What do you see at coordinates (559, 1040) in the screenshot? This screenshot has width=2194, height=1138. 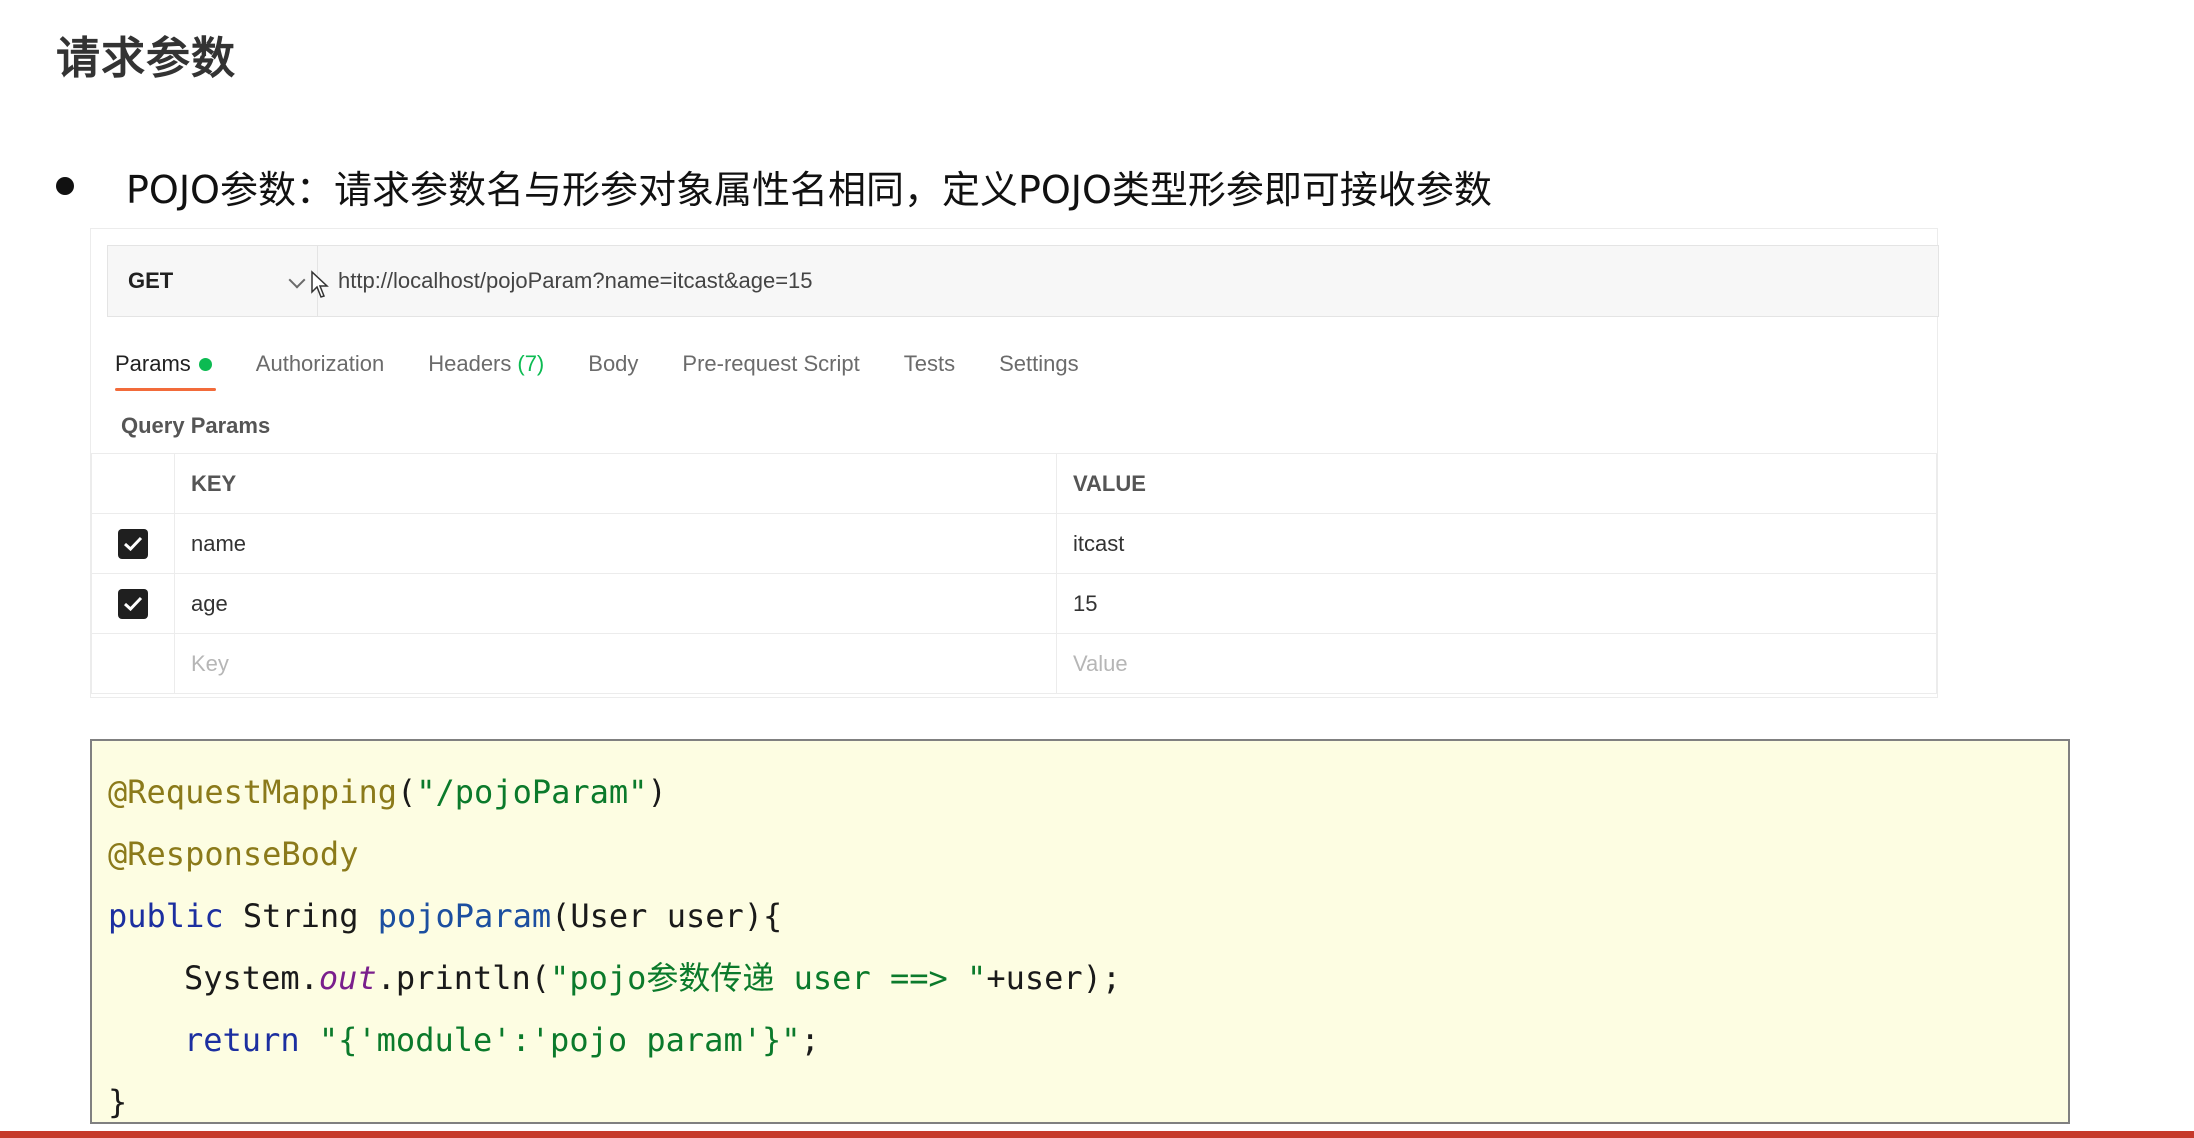 I see `code-string: "{'module':'pojo param'}"` at bounding box center [559, 1040].